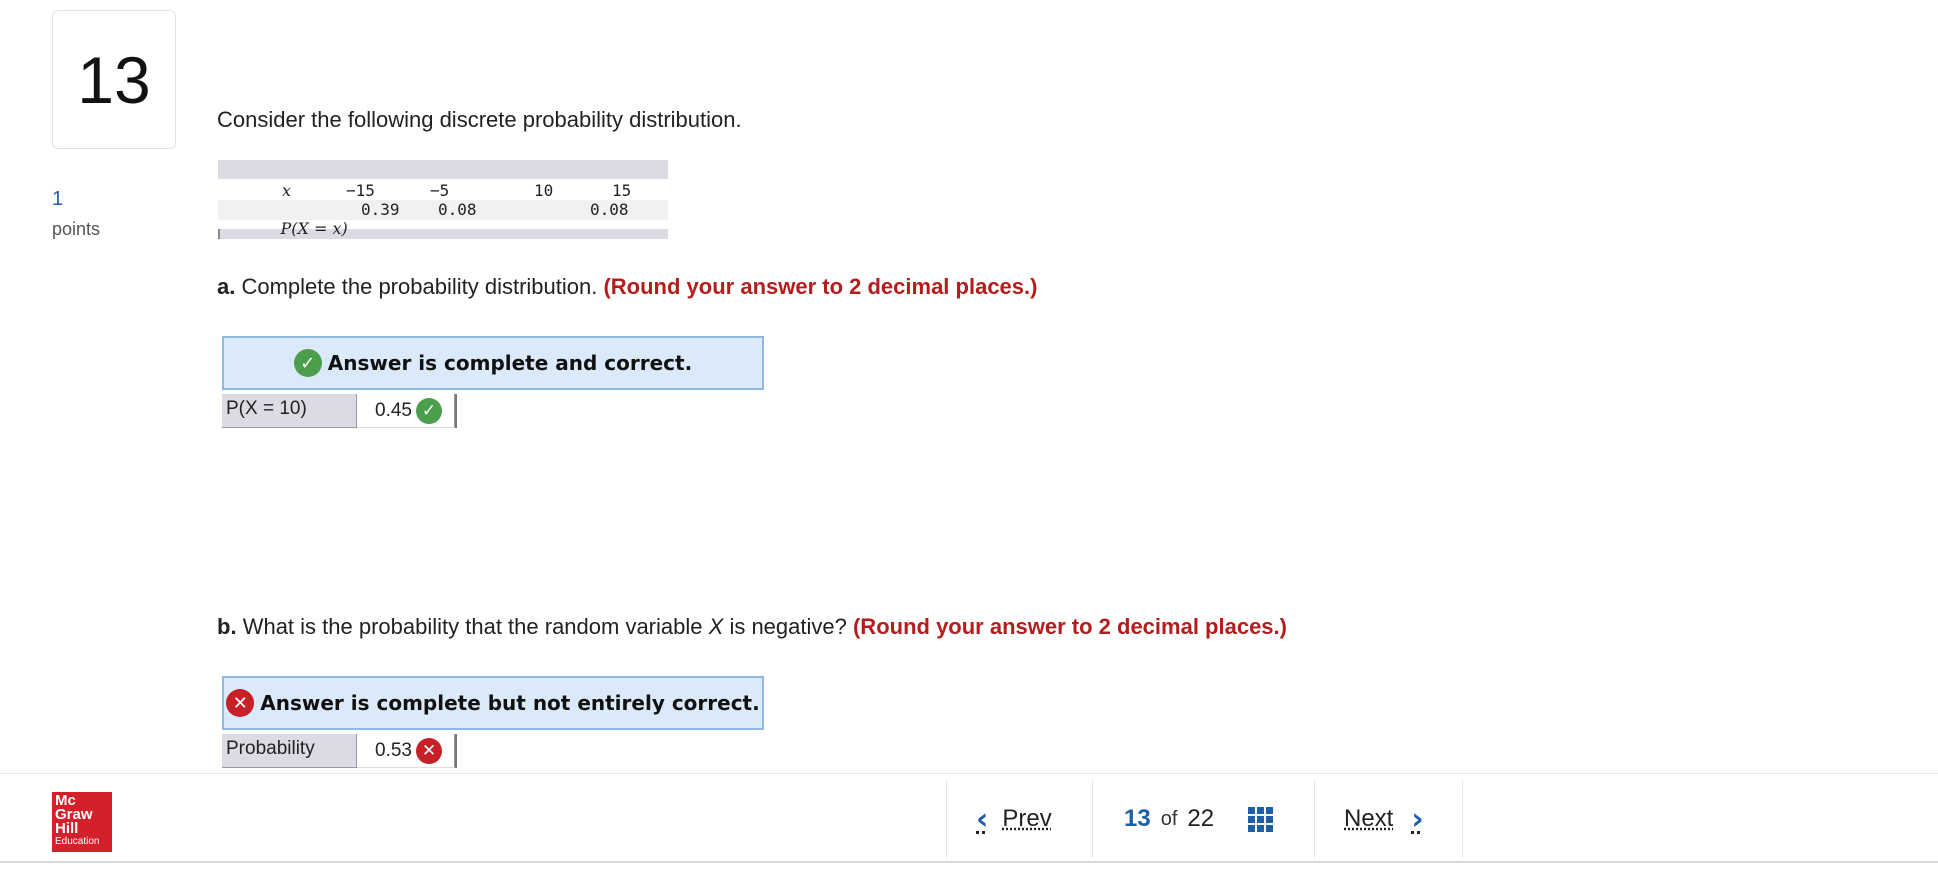 This screenshot has width=1938, height=870. Describe the element at coordinates (622, 190) in the screenshot. I see `x-value-4: 15` at that location.